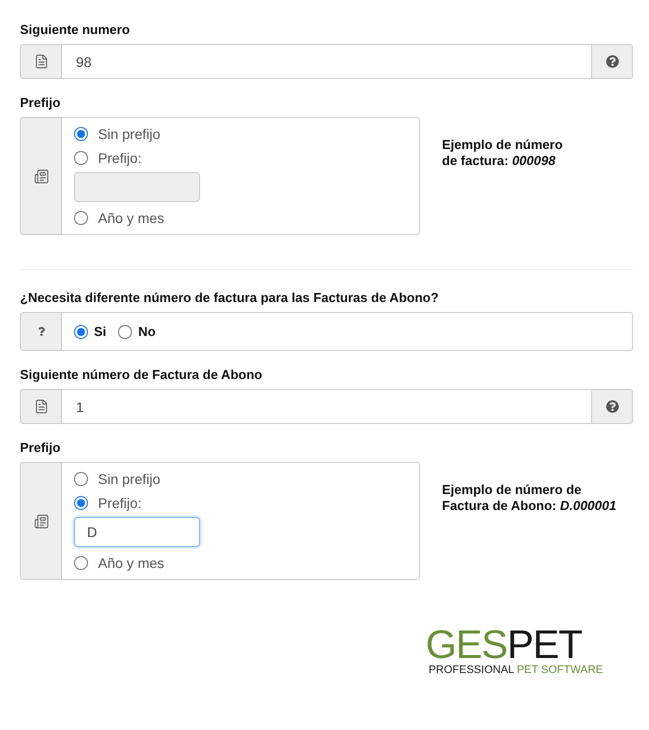 The height and width of the screenshot is (730, 649). I want to click on radio-option: No, so click(137, 331).